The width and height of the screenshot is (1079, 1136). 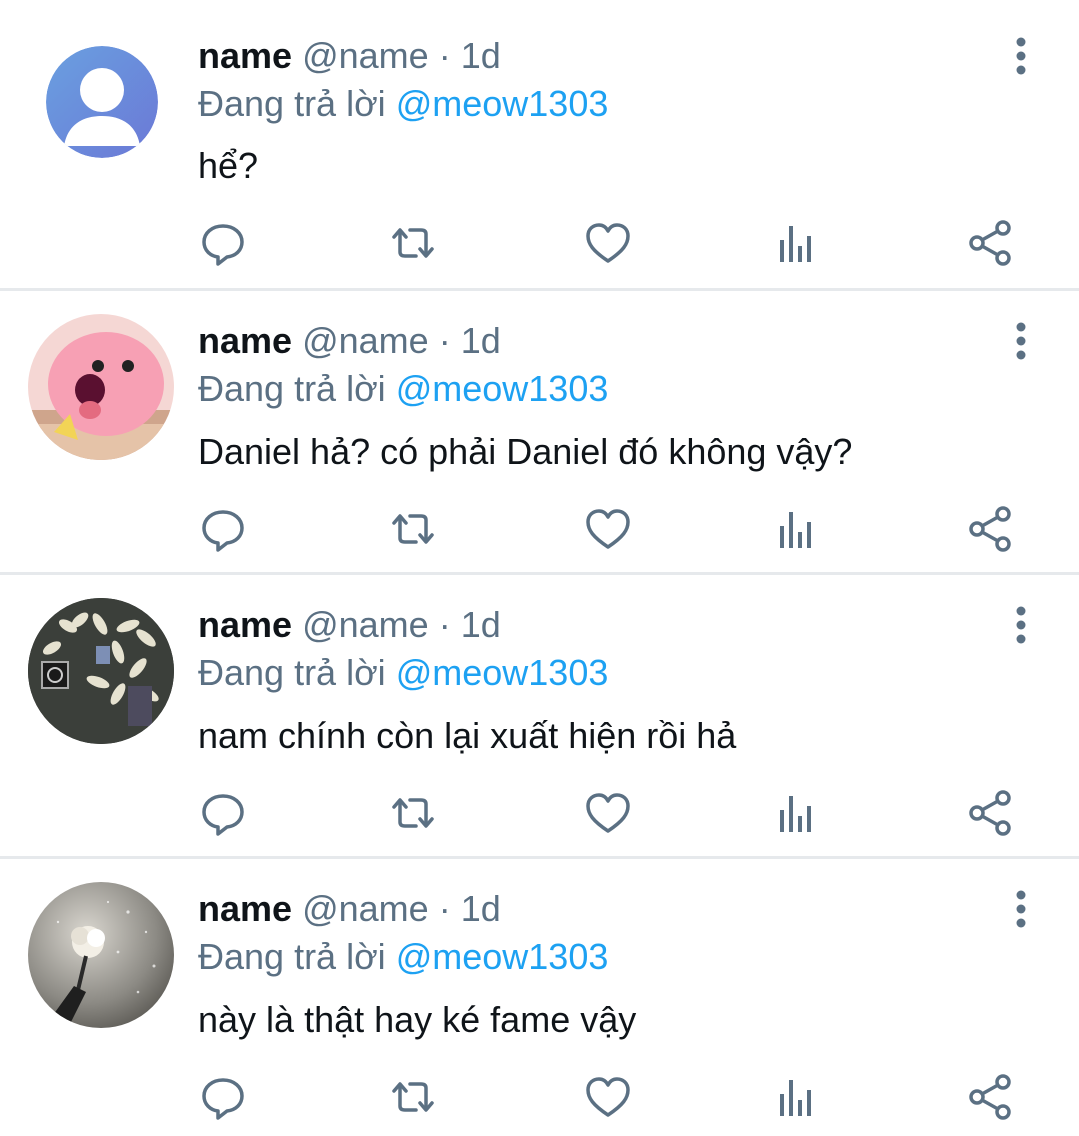 I want to click on tweet-text: nam chính còn lại xuất hiện rồi hả, so click(x=467, y=735).